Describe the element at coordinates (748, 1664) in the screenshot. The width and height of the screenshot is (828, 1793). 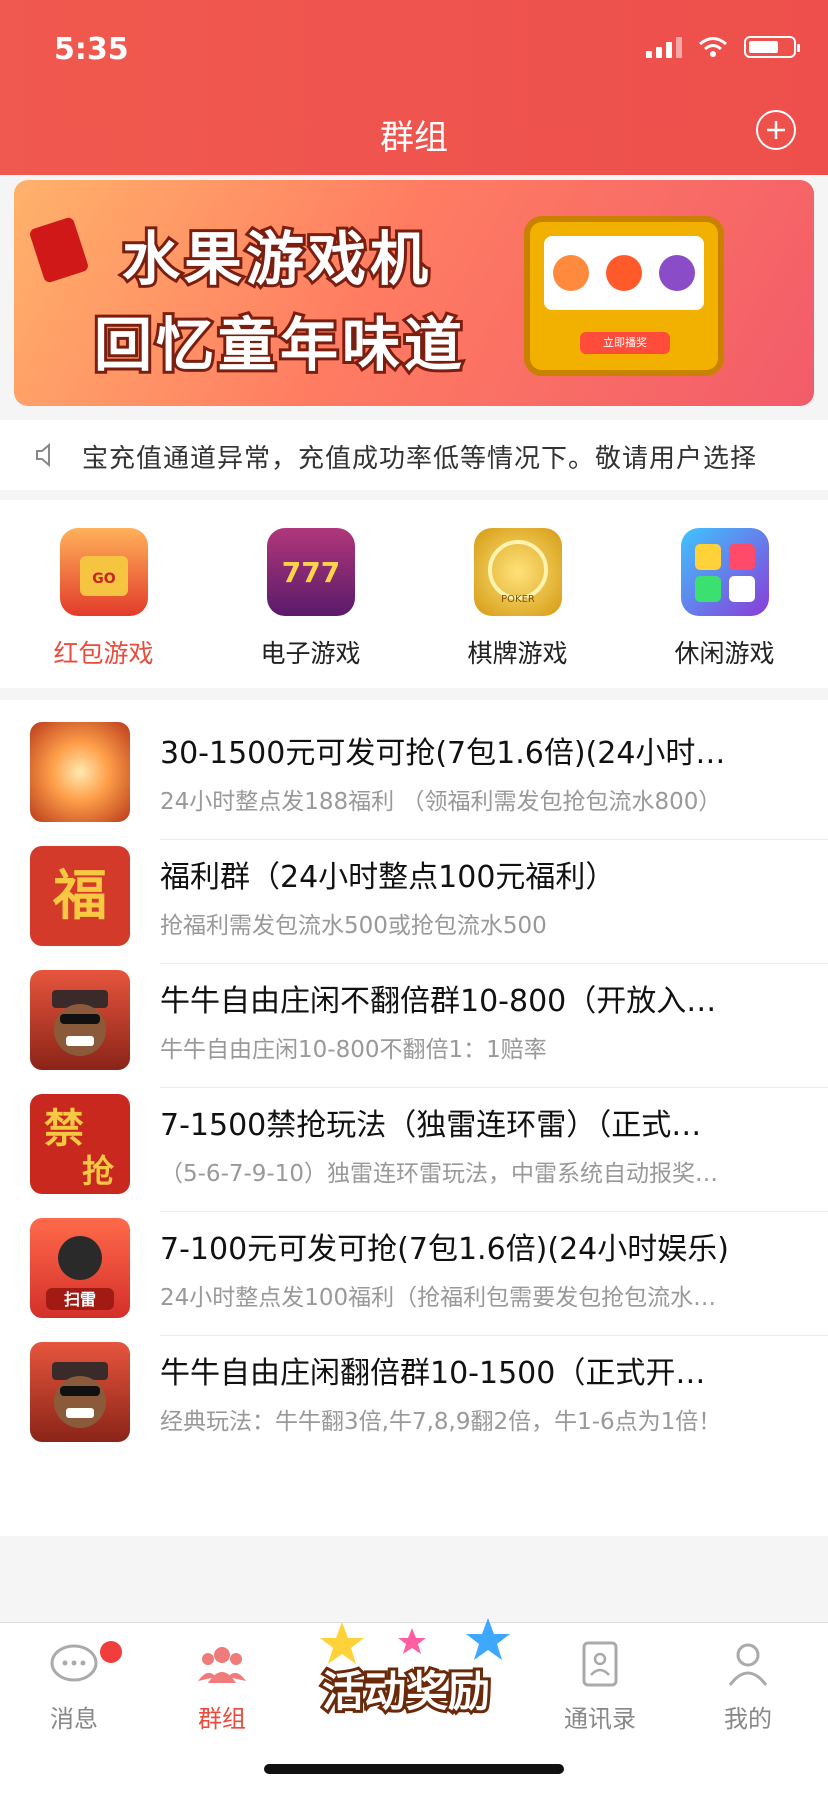
I see `person-icon` at that location.